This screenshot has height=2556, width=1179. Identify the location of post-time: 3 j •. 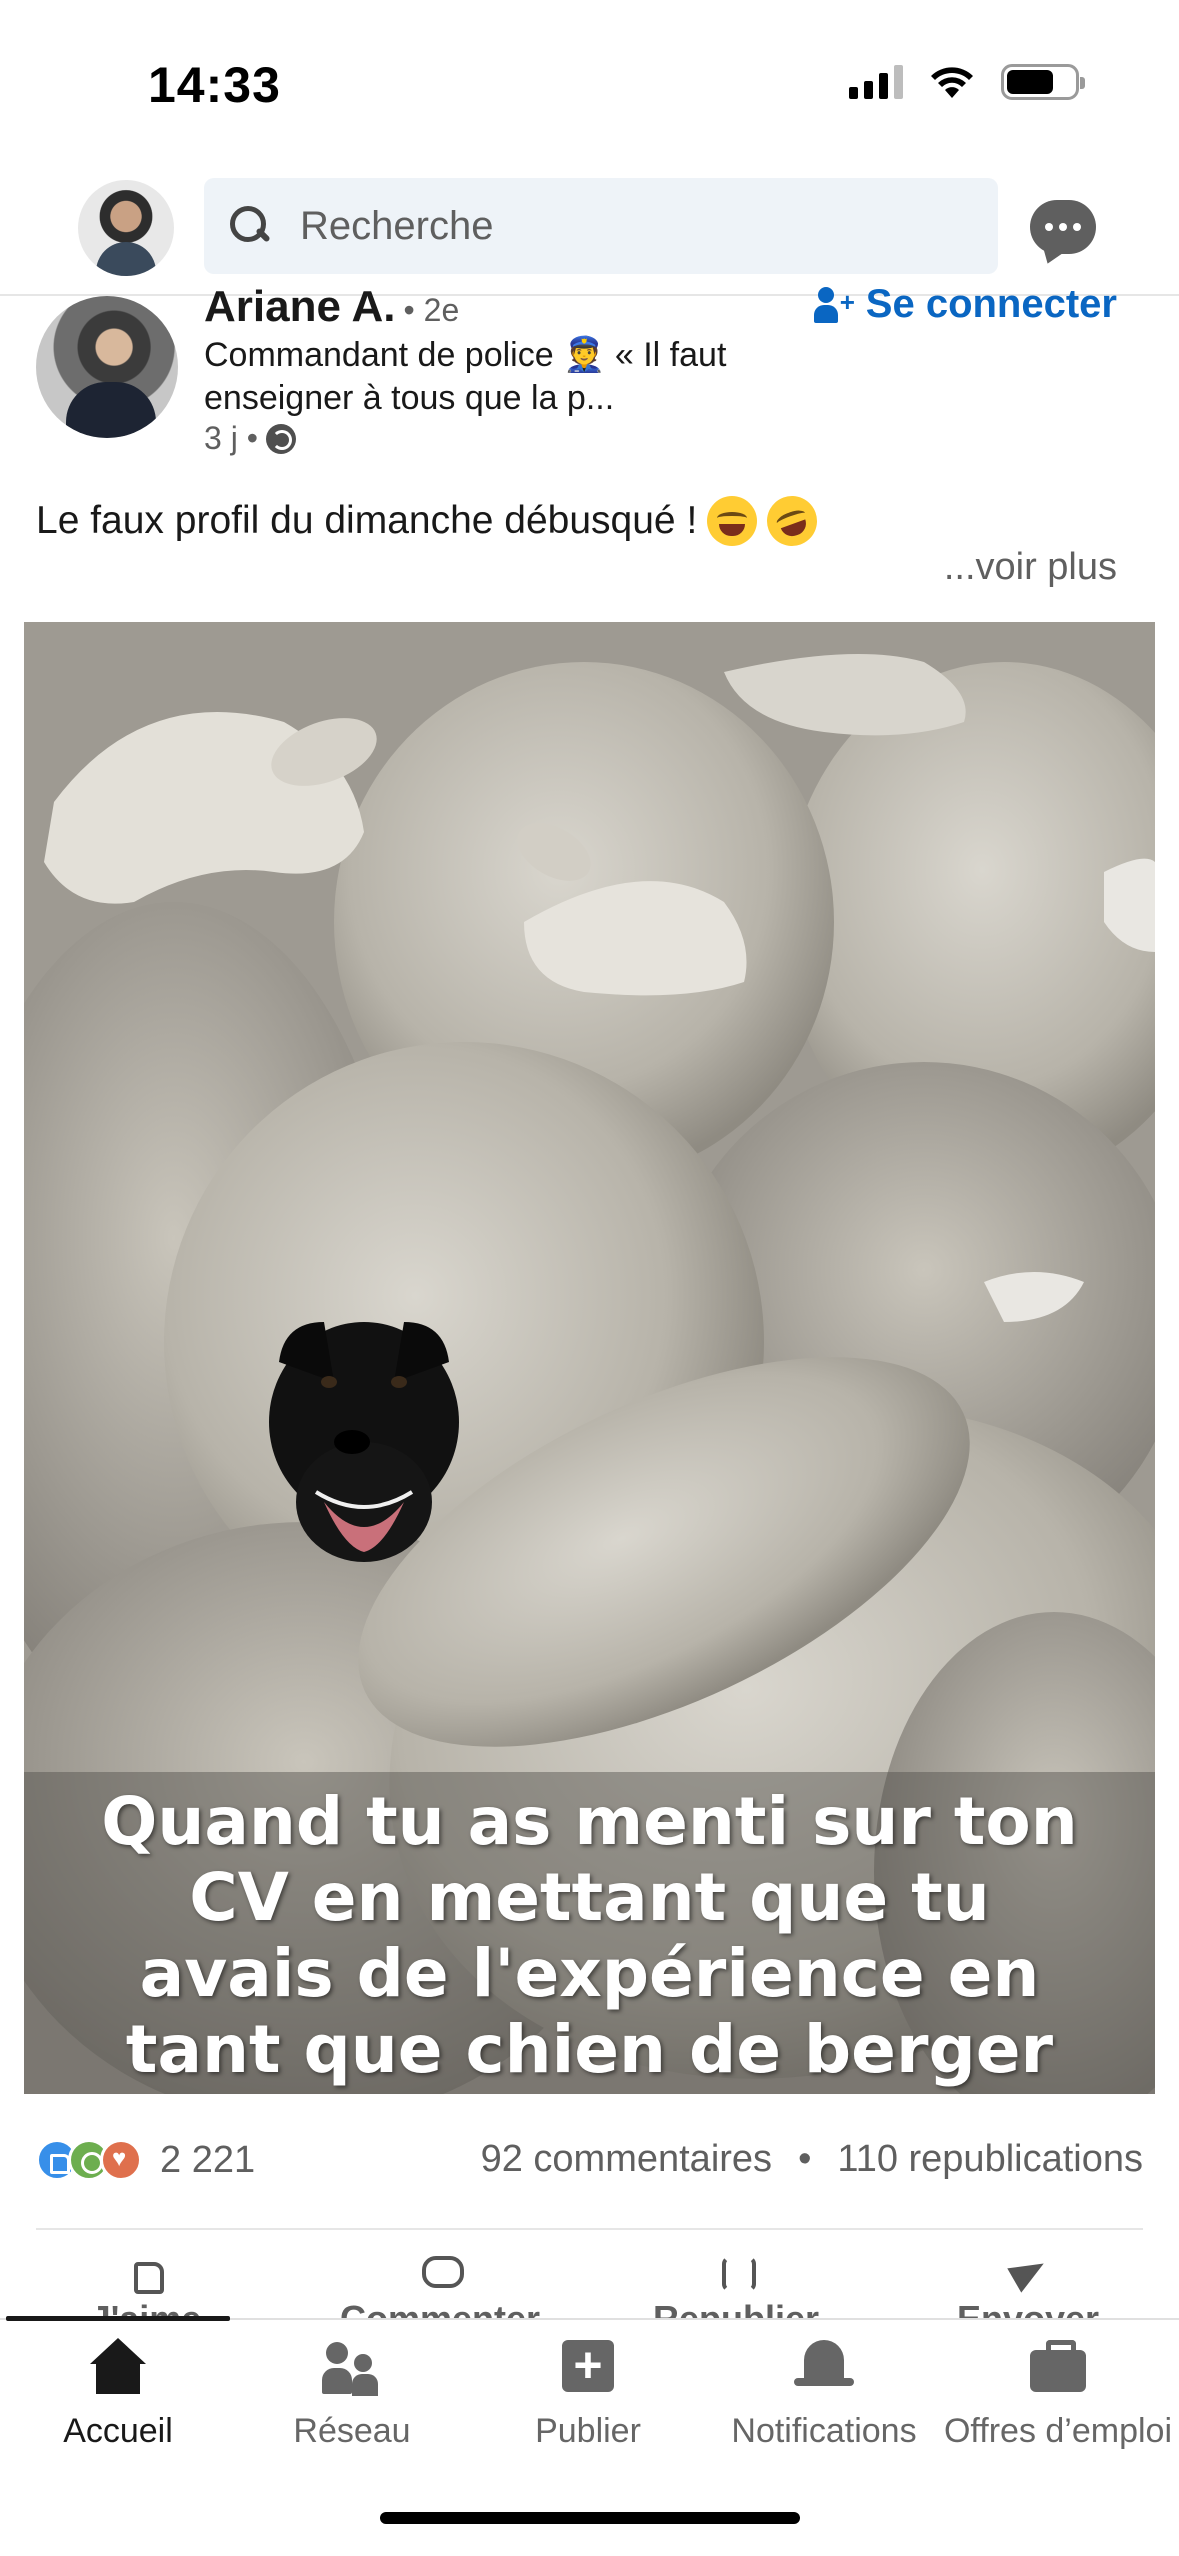
(231, 438).